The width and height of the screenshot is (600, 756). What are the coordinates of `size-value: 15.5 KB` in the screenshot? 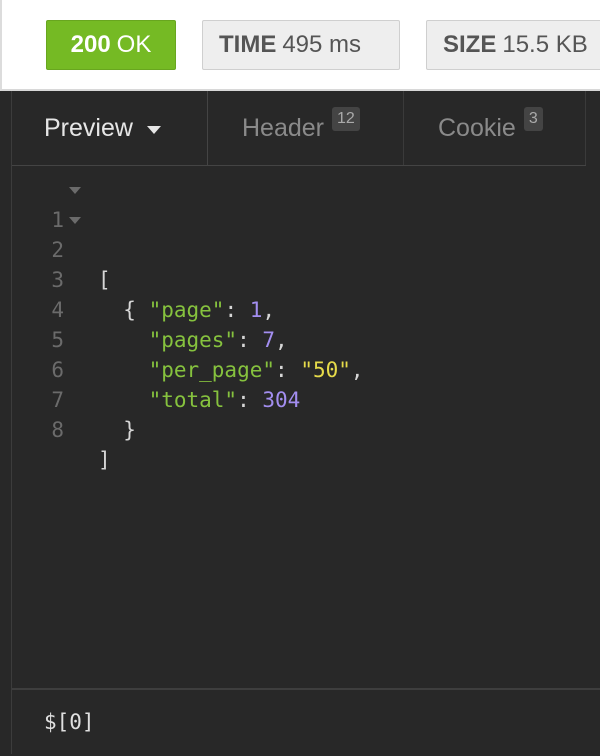 It's located at (545, 44).